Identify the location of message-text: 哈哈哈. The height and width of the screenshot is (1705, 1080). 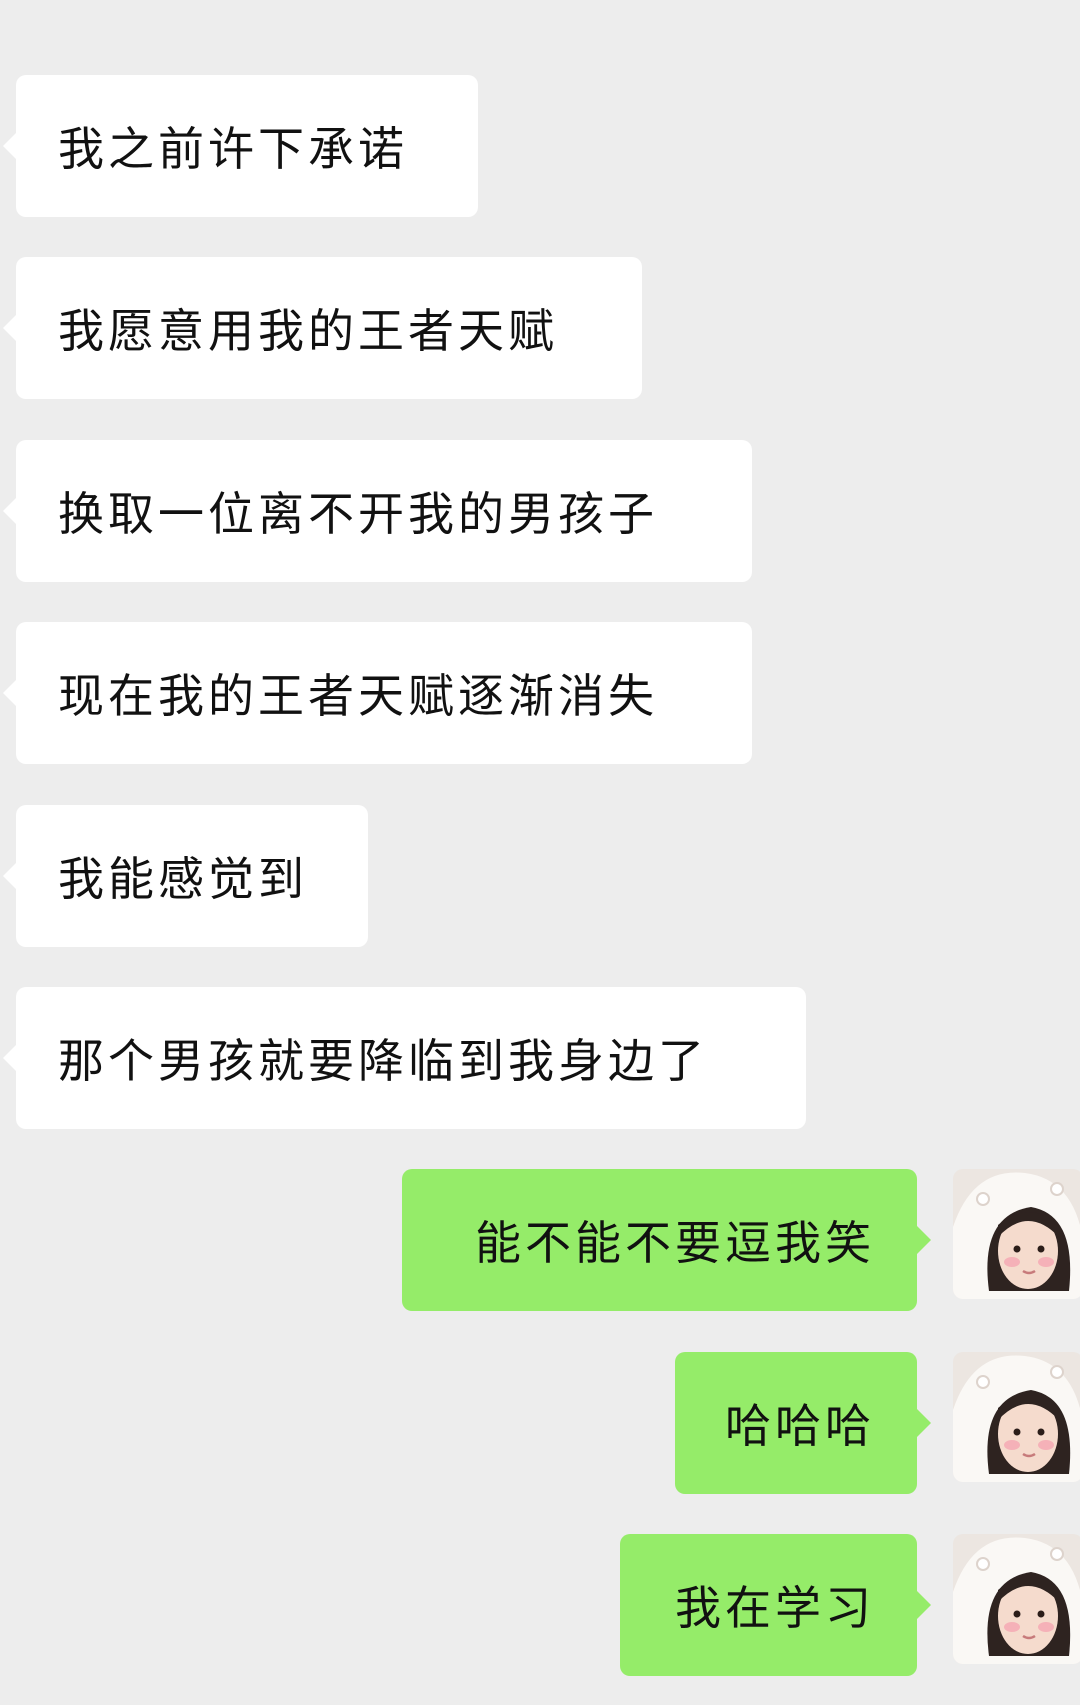
(800, 1426).